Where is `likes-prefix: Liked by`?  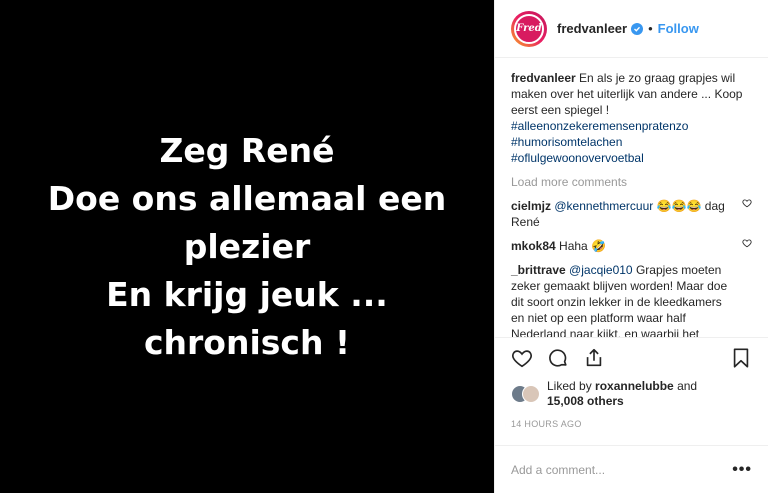 likes-prefix: Liked by is located at coordinates (569, 386).